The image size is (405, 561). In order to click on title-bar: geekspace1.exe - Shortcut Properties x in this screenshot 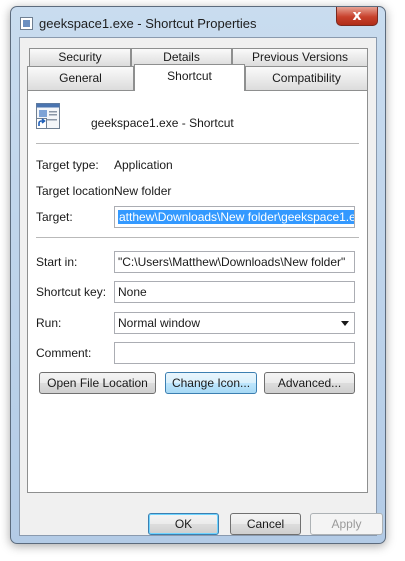, I will do `click(198, 22)`.